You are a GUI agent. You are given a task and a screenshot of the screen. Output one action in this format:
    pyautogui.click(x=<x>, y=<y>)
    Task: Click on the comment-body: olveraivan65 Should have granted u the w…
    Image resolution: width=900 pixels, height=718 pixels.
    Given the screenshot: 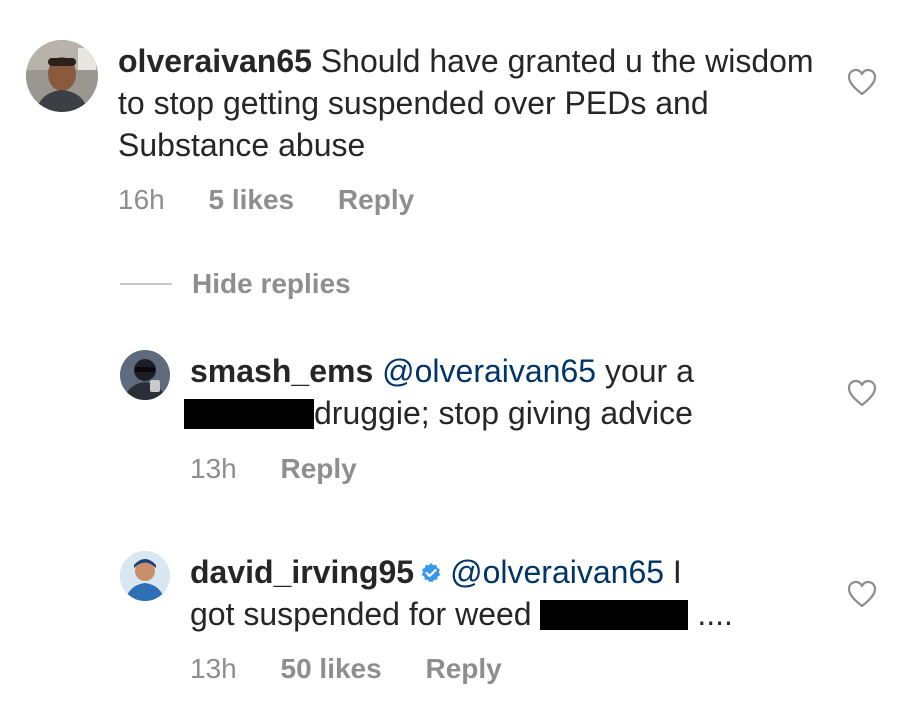 What is the action you would take?
    pyautogui.click(x=468, y=103)
    